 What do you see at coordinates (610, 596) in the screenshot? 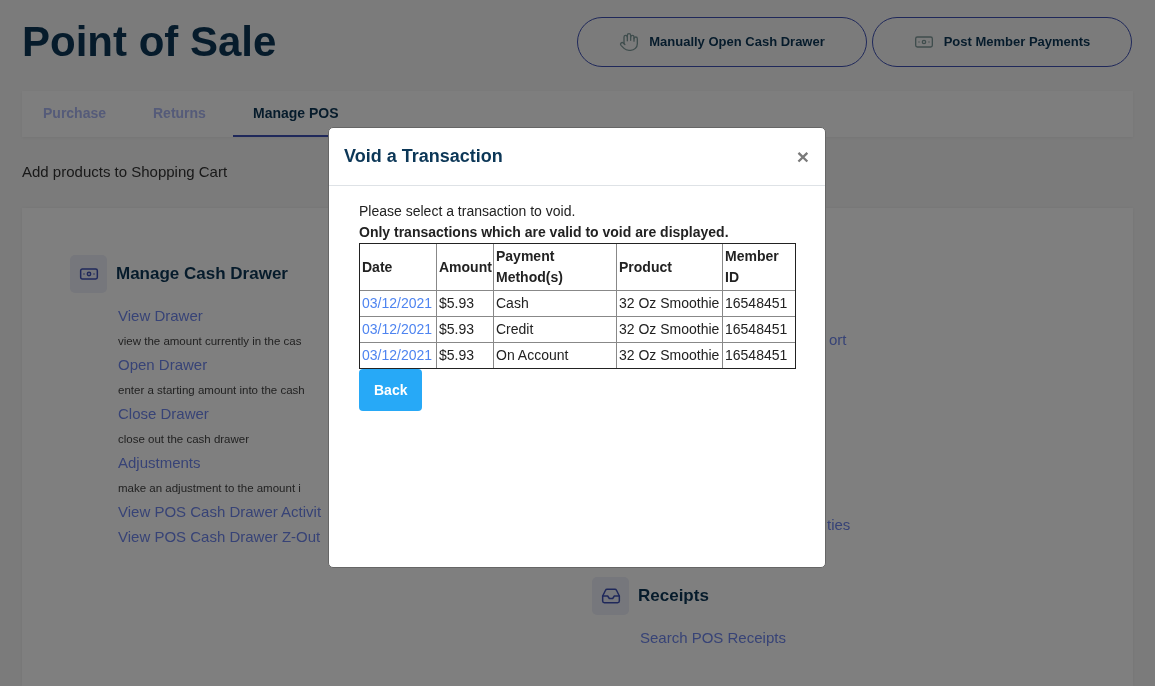
I see `inbox-icon` at bounding box center [610, 596].